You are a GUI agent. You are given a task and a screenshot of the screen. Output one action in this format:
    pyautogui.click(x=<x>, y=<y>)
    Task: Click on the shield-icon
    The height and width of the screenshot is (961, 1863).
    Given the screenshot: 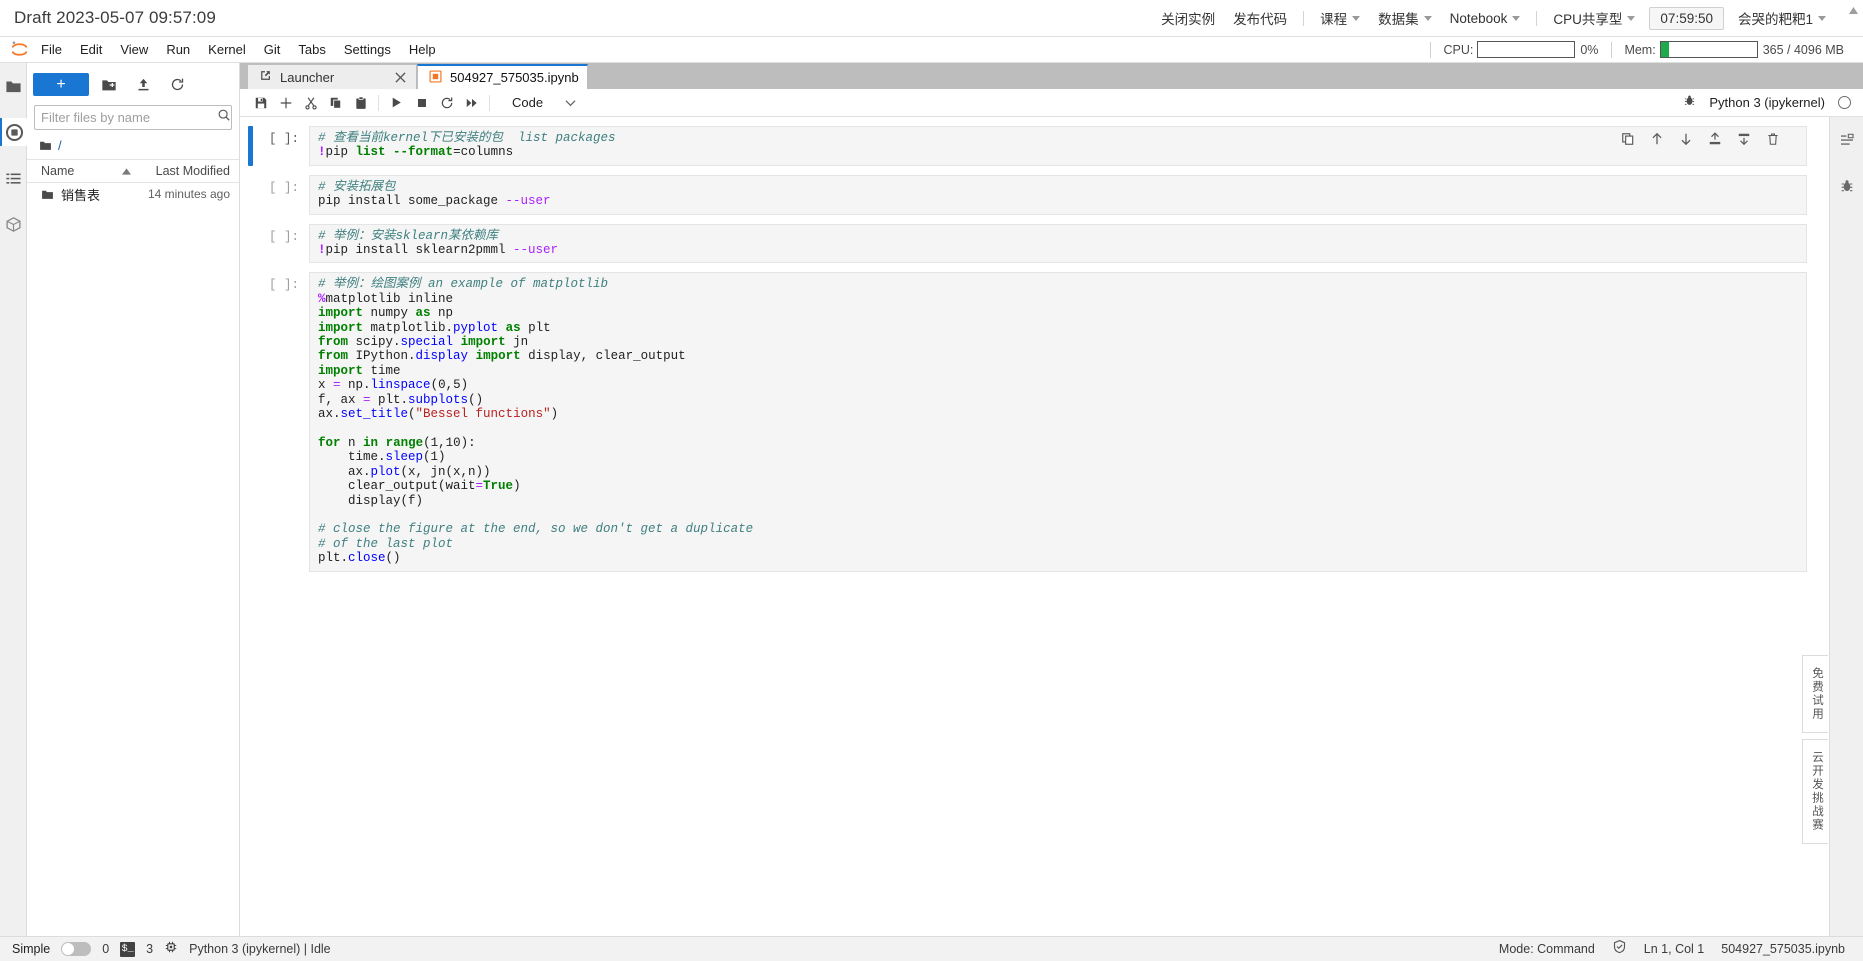 What is the action you would take?
    pyautogui.click(x=1619, y=949)
    